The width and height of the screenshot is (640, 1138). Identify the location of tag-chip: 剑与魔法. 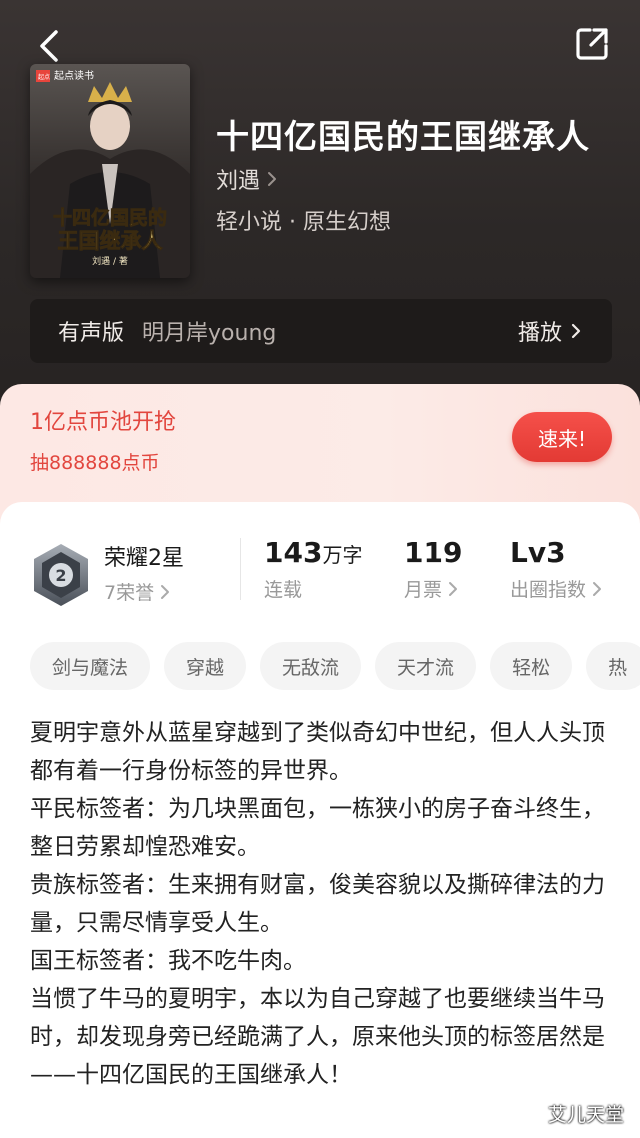
(90, 666).